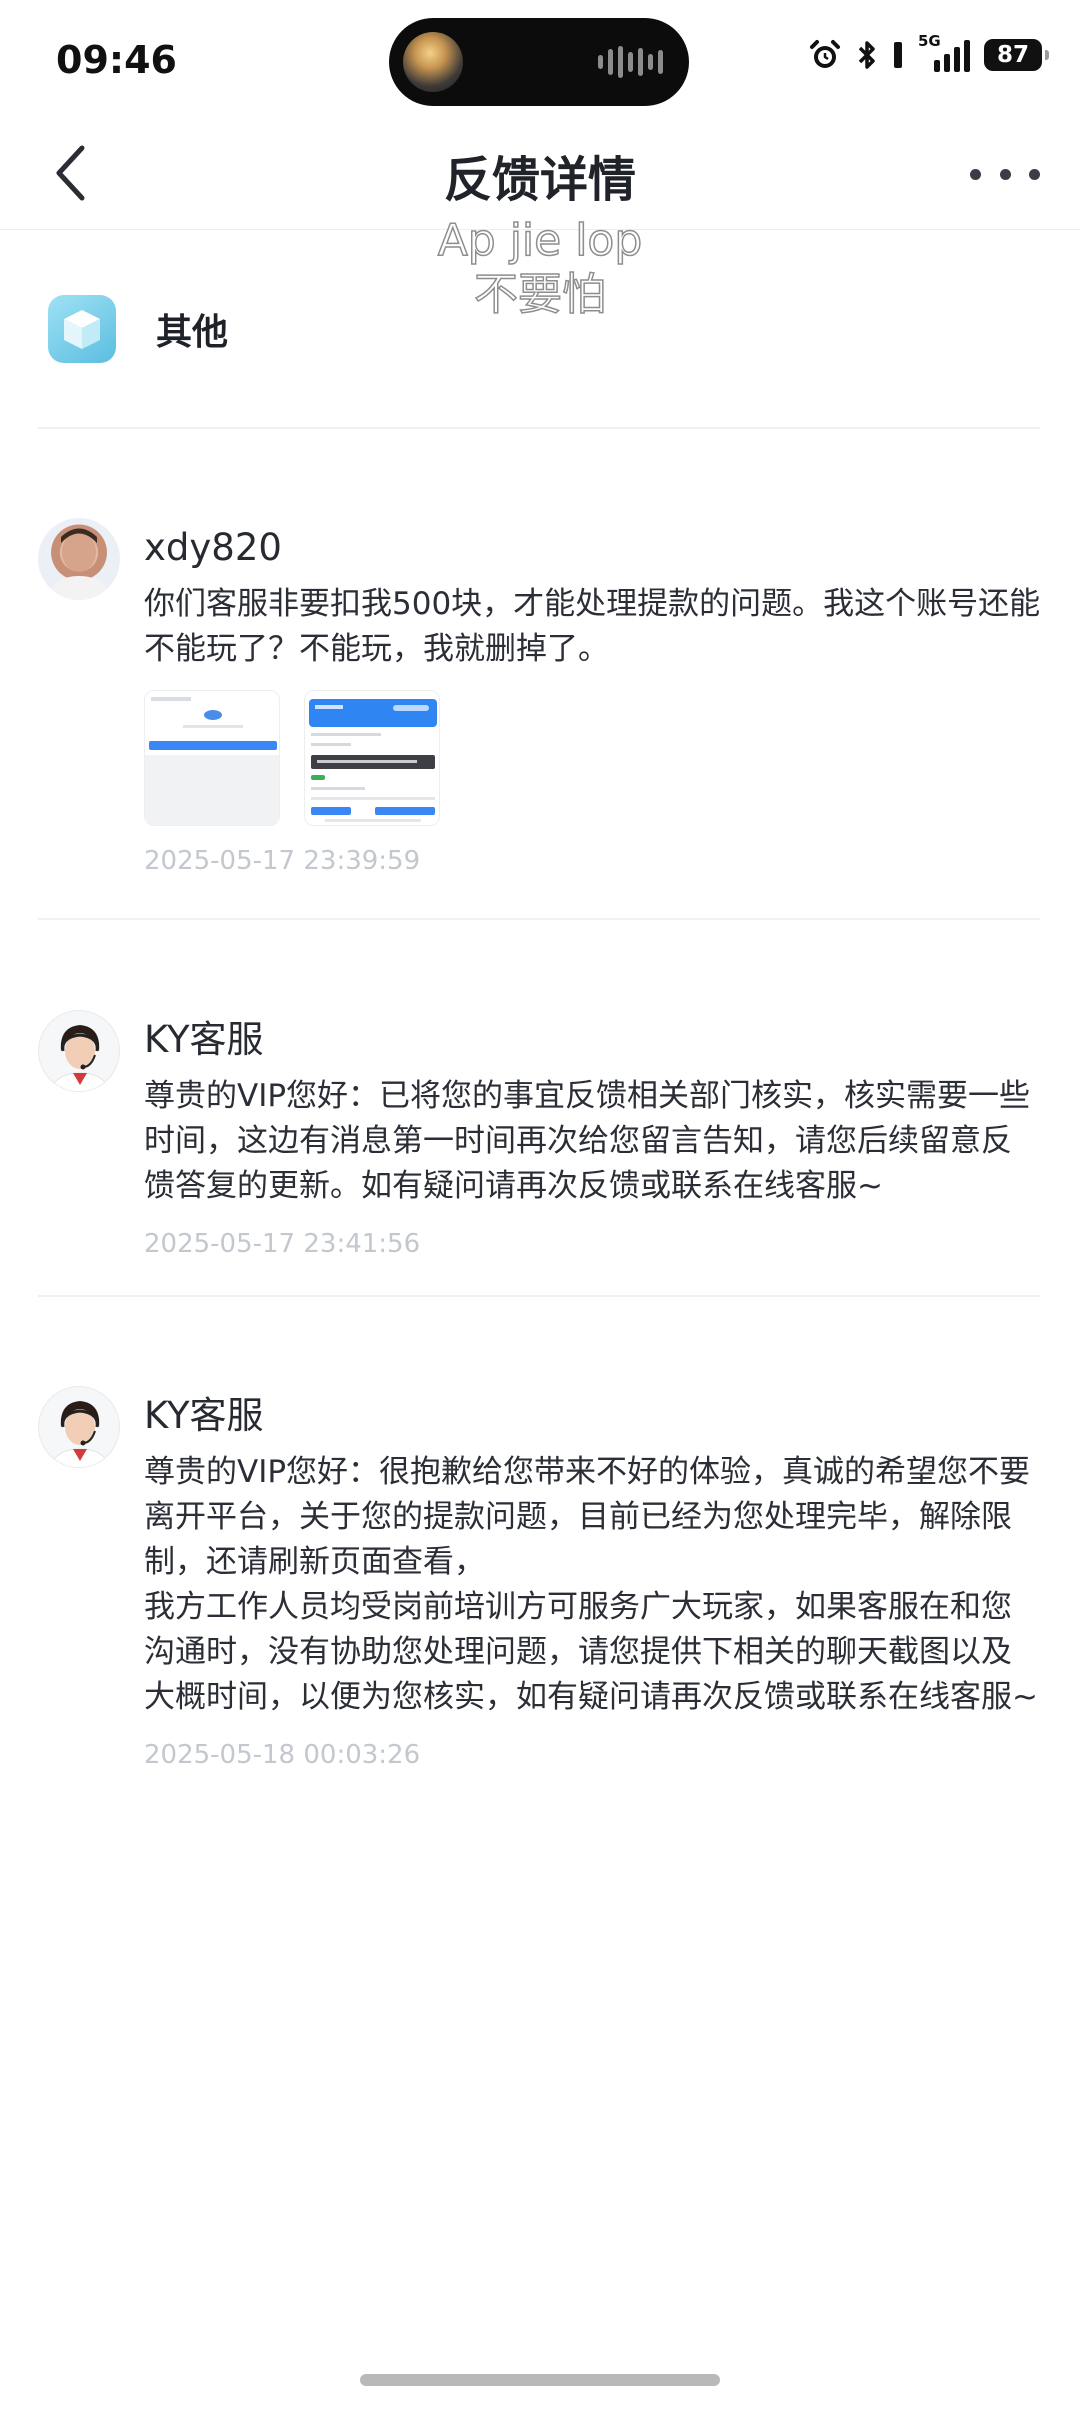 Image resolution: width=1080 pixels, height=2412 pixels. What do you see at coordinates (138, 329) in the screenshot?
I see `feedback-category: 其他` at bounding box center [138, 329].